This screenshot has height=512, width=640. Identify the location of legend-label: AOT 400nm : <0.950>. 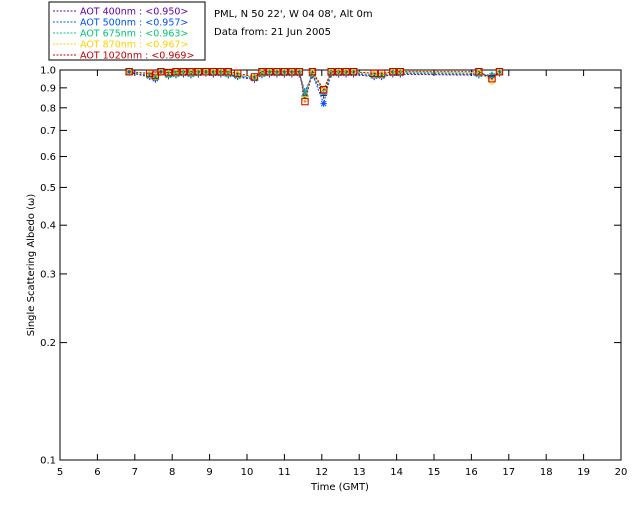
(134, 12).